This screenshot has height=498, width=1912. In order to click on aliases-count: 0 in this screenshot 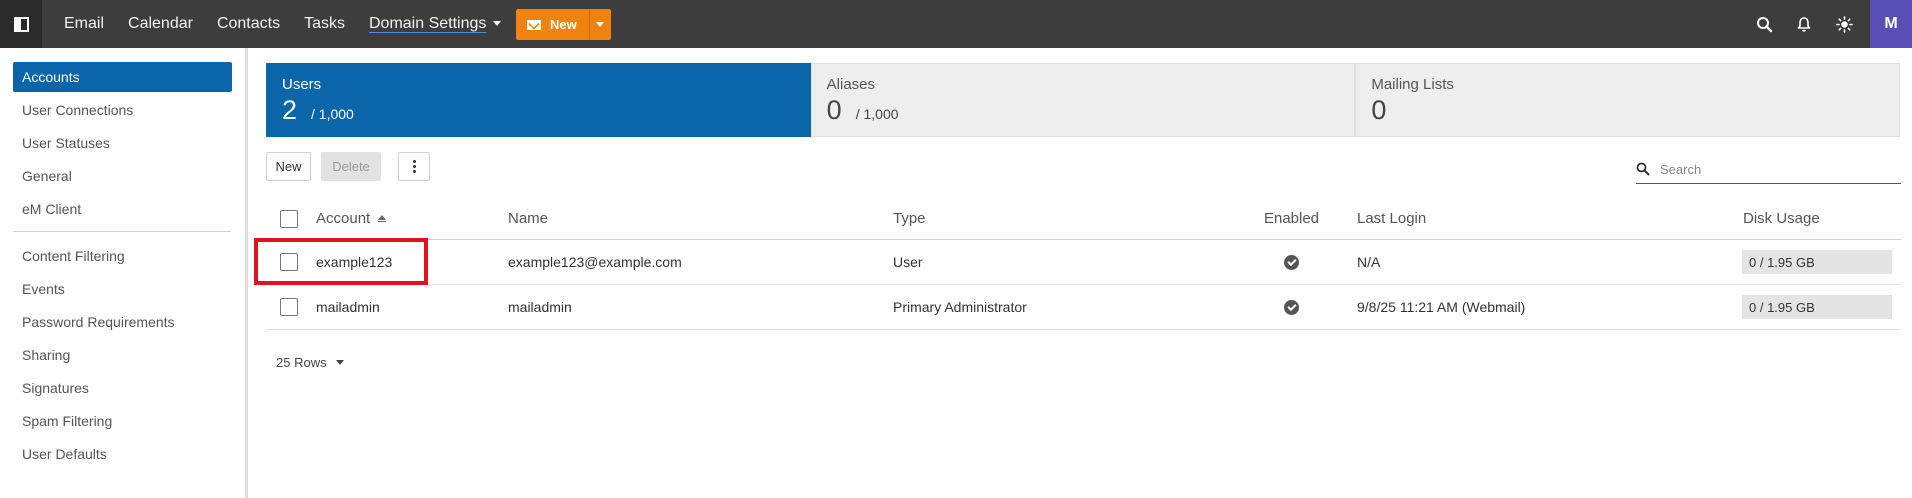, I will do `click(834, 110)`.